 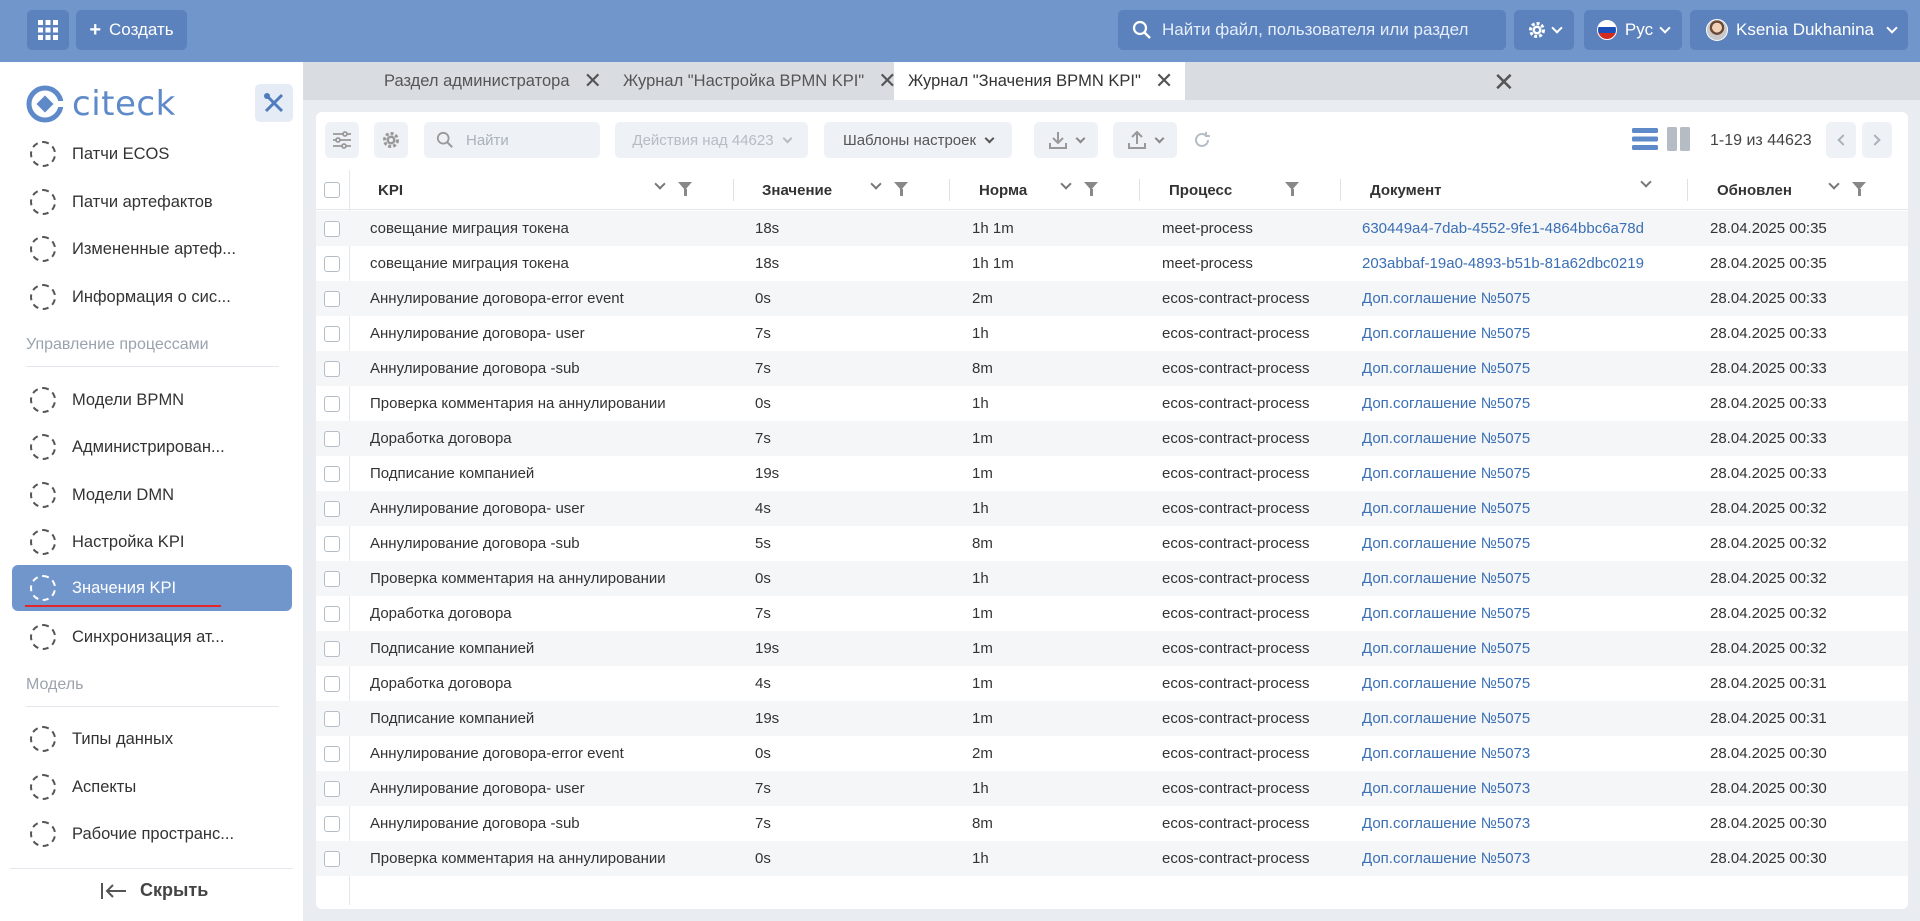 I want to click on hide-sidebar-button: Скрыть, so click(x=154, y=890).